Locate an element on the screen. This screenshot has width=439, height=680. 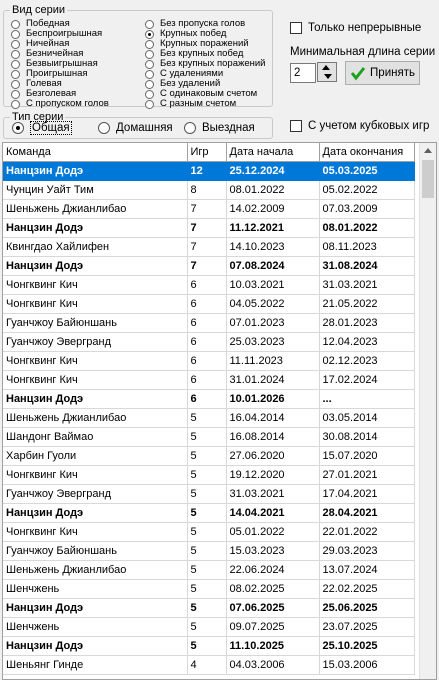
table-row: Харбин Гуоли 5 27.06.2020 15.07.2020 is located at coordinates (209, 456).